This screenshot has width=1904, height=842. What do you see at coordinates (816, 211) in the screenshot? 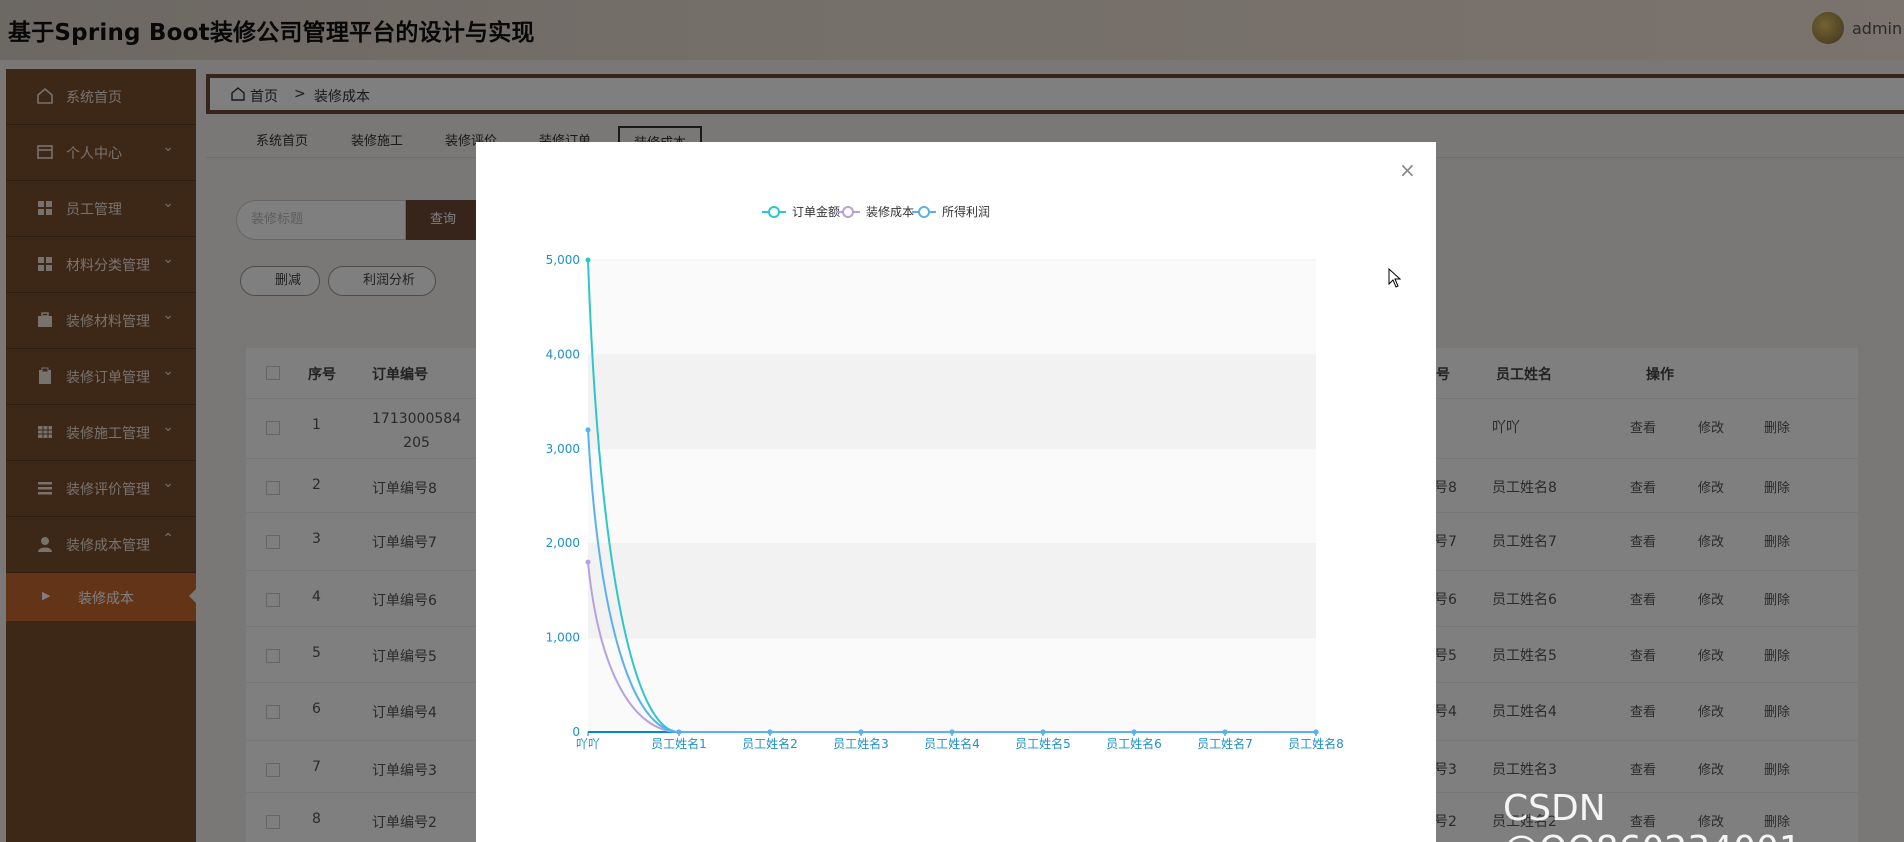
I see `legend-label: 订单金额` at bounding box center [816, 211].